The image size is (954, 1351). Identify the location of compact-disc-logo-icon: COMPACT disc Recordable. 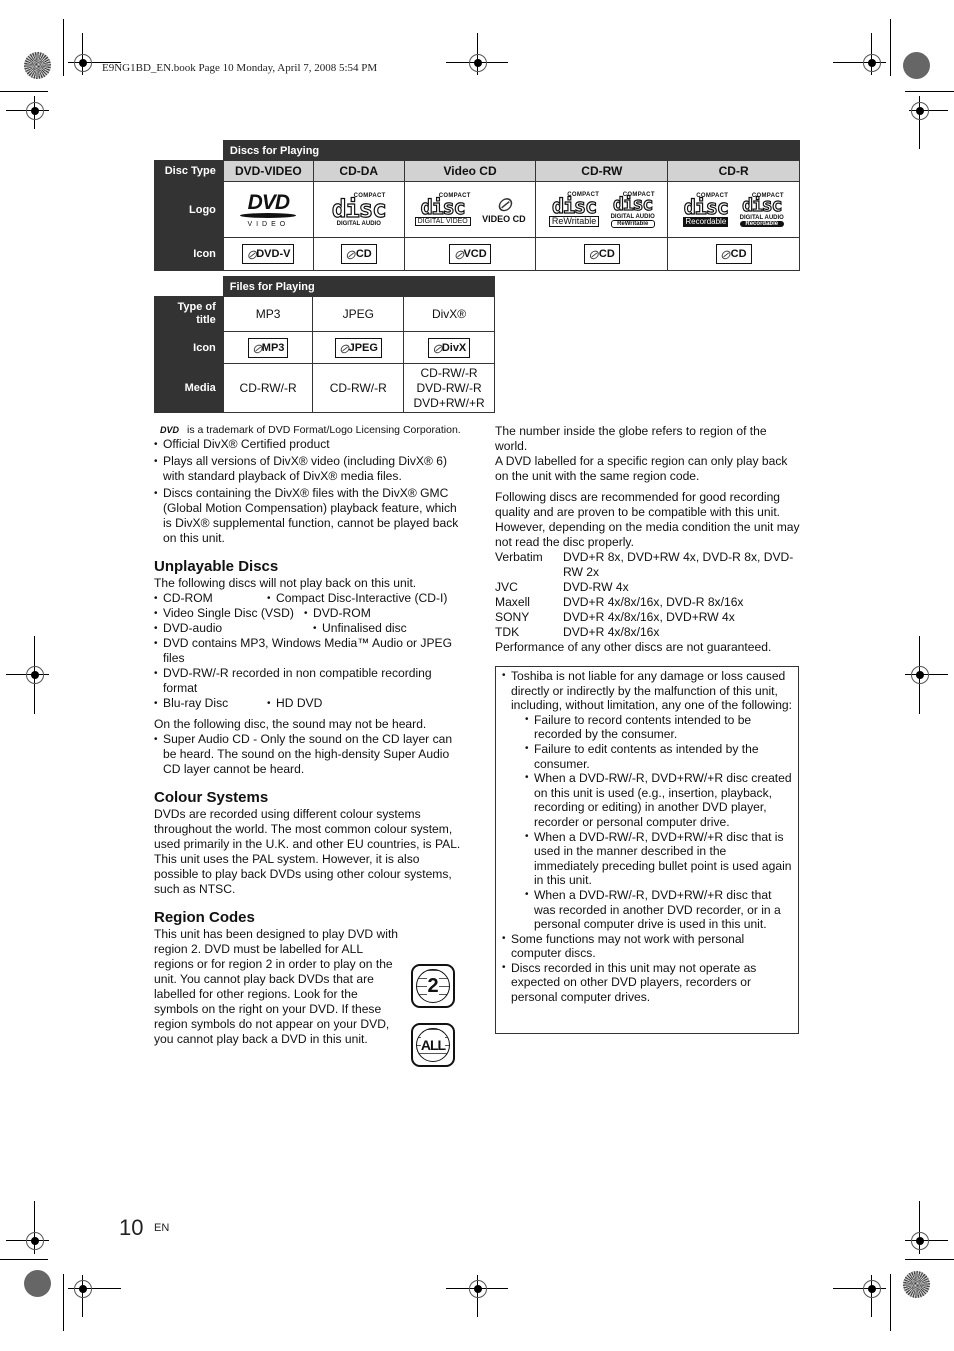
(706, 209).